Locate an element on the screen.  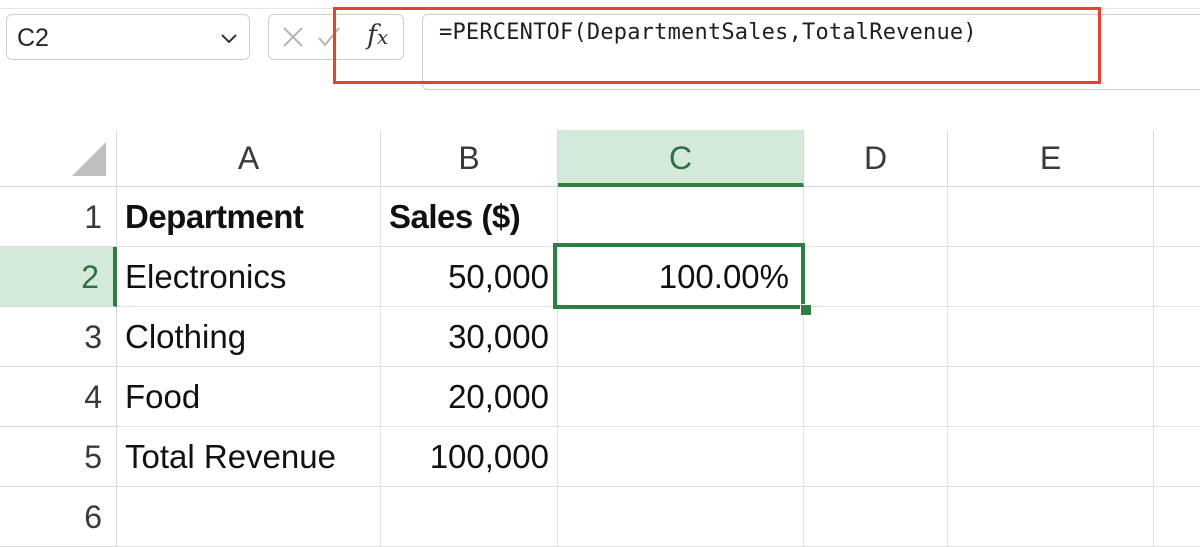
cell-c4 is located at coordinates (681, 397).